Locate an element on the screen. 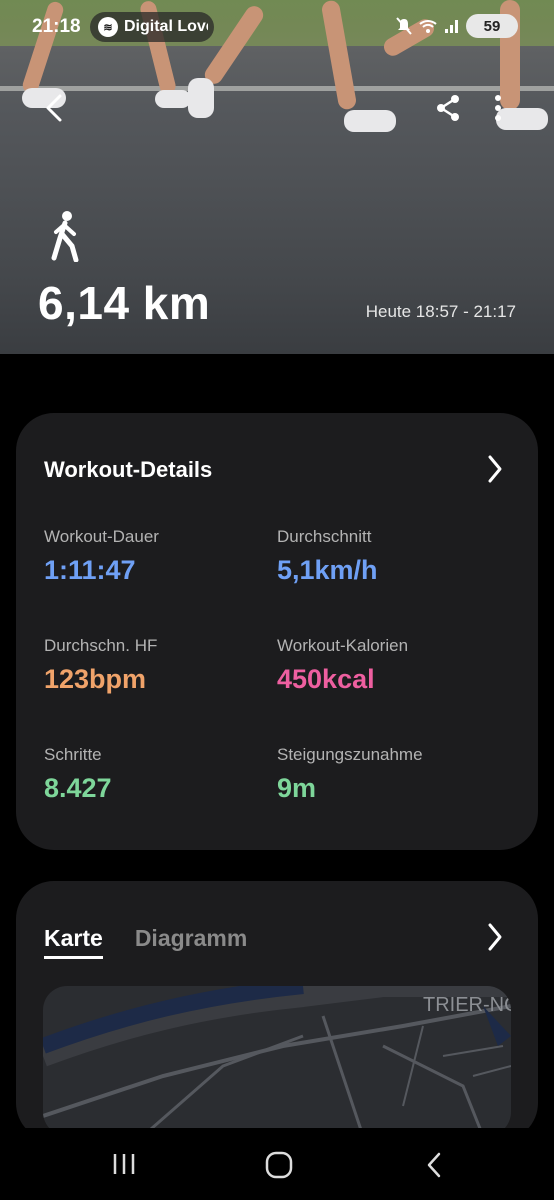 The width and height of the screenshot is (554, 1200). stat-label: Schritte is located at coordinates (73, 754).